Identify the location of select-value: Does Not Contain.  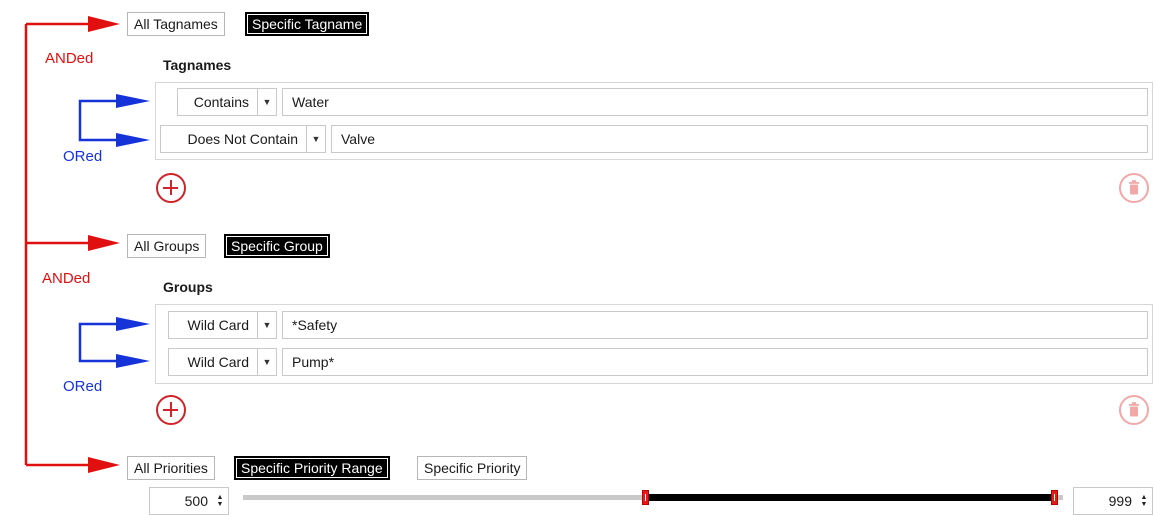
(242, 139).